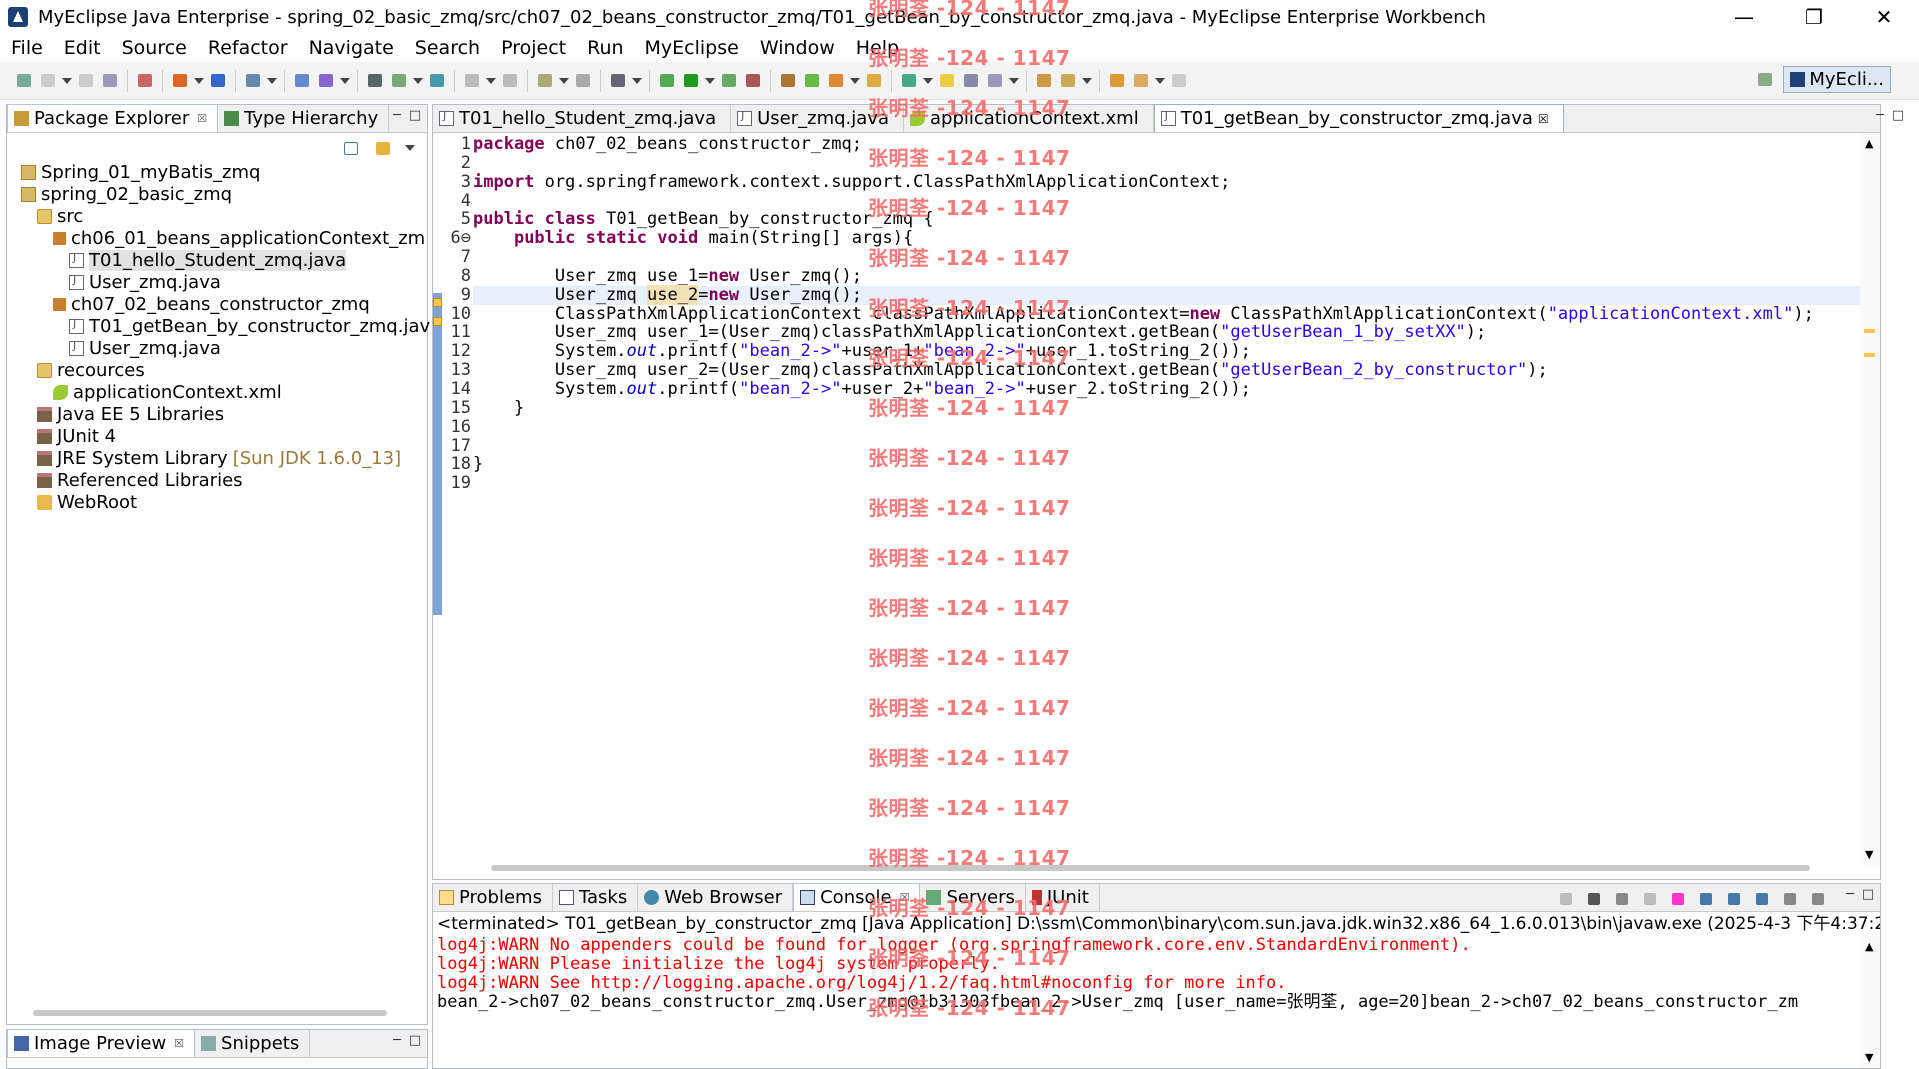 This screenshot has width=1919, height=1069. Describe the element at coordinates (1765, 80) in the screenshot. I see `open-perspective-icon` at that location.